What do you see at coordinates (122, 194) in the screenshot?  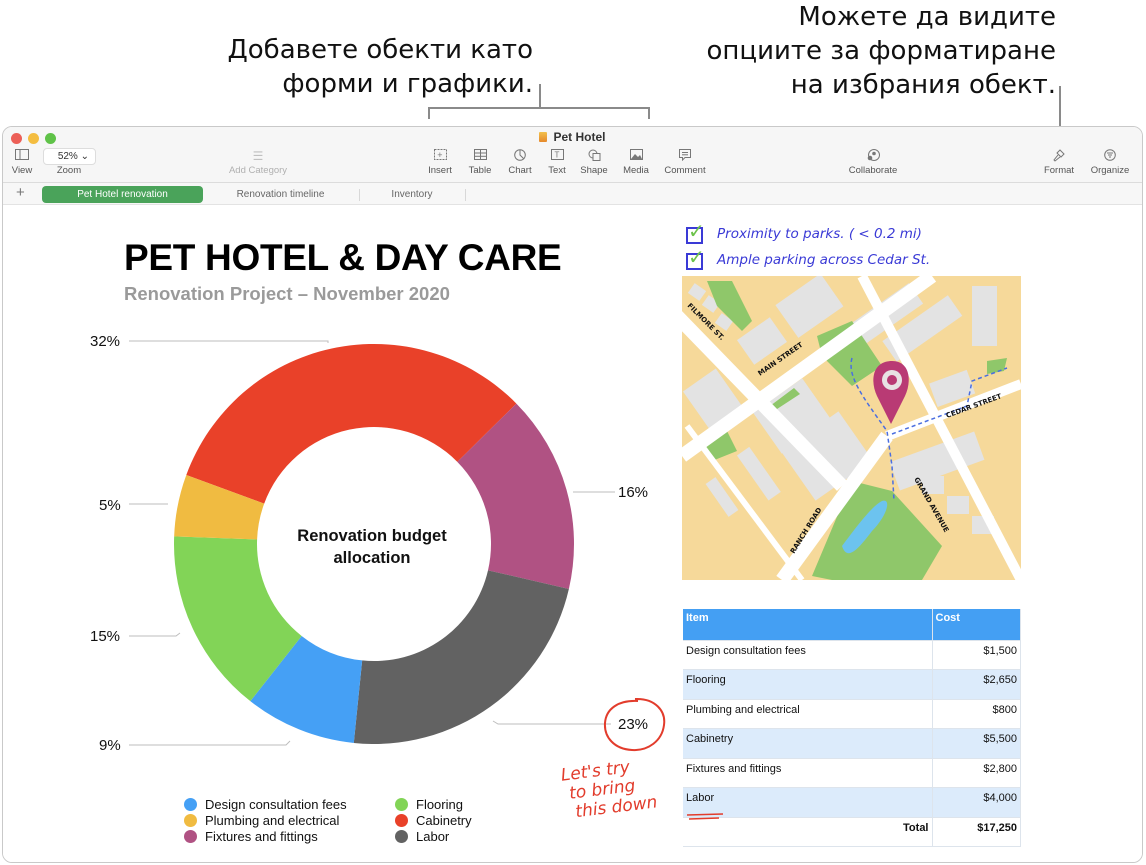 I see `tab-pet-hotel-renovation: Pet Hotel renovation` at bounding box center [122, 194].